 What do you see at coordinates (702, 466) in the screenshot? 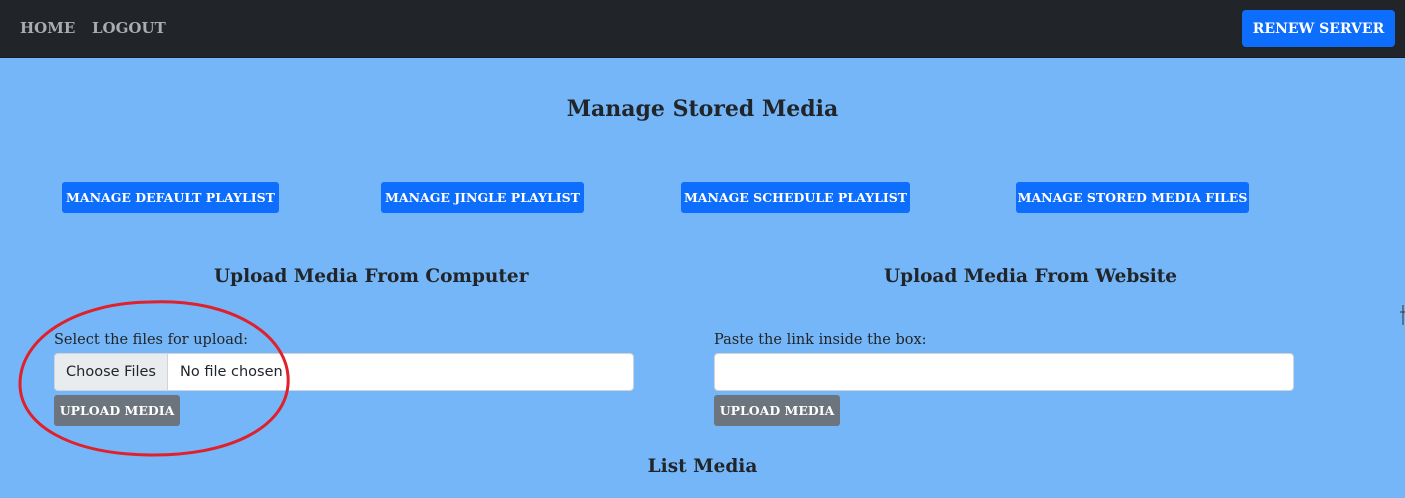
I see `list-media-heading: List Media` at bounding box center [702, 466].